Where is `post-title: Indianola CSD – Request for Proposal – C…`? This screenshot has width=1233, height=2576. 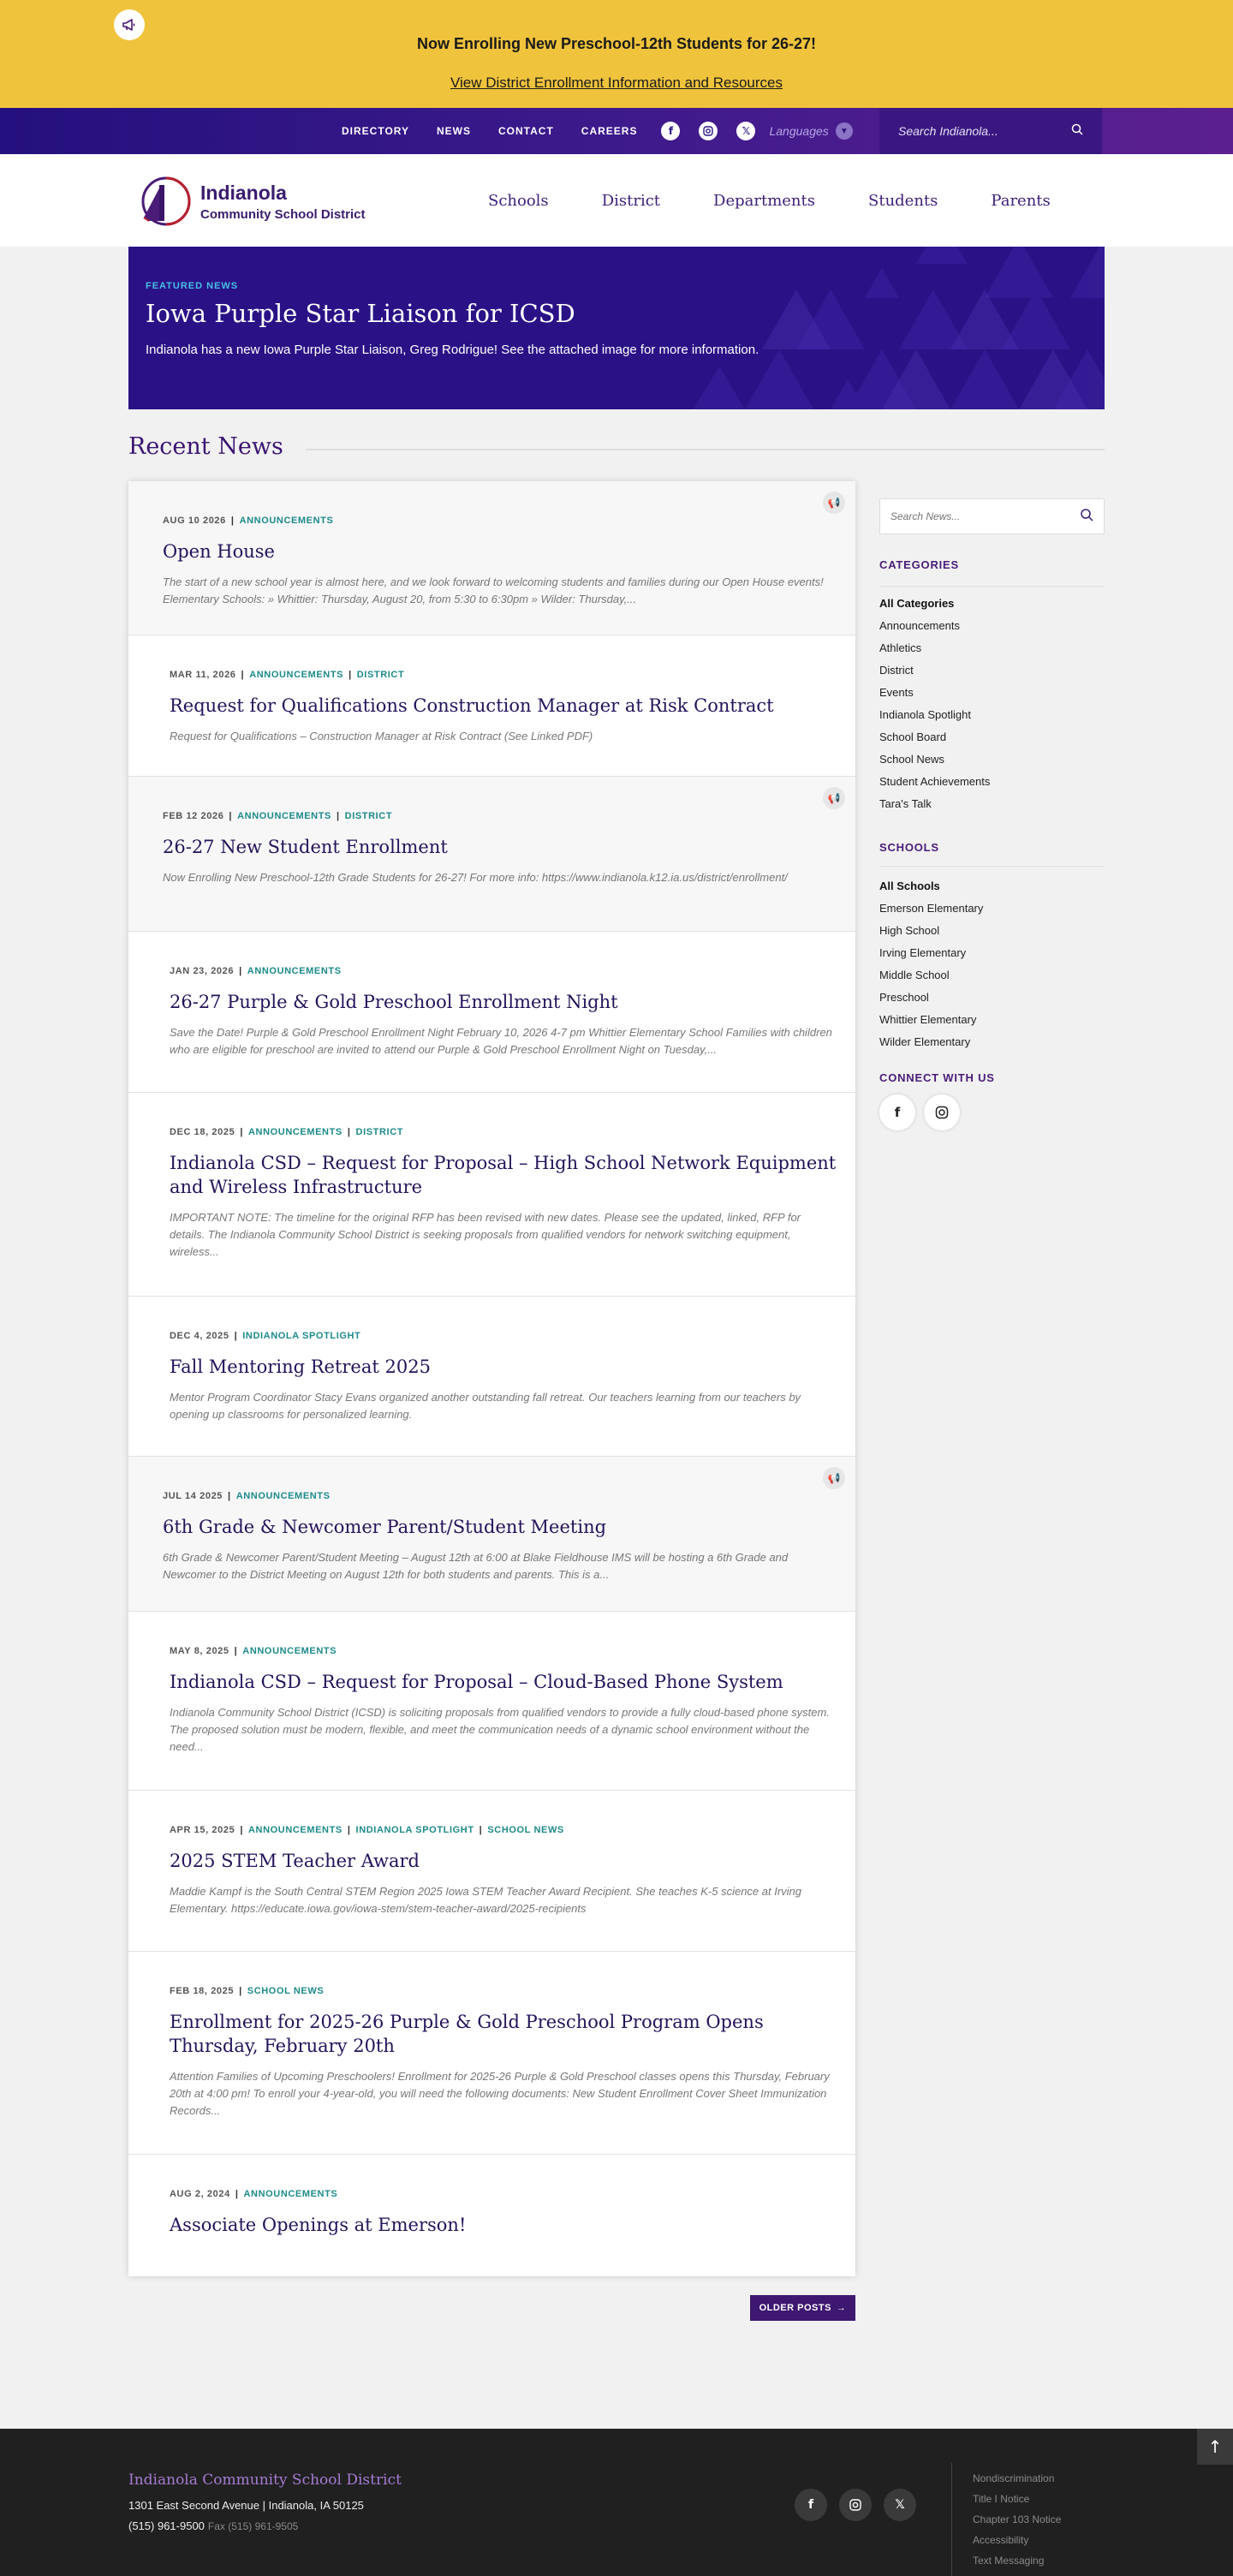 post-title: Indianola CSD – Request for Proposal – C… is located at coordinates (504, 1682).